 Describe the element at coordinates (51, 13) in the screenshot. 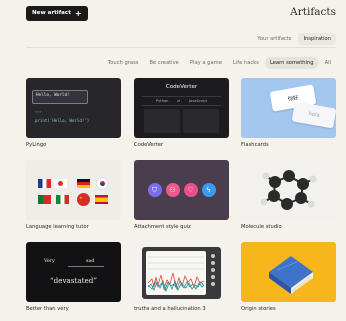

I see `new-artifact-label: New artifact` at that location.